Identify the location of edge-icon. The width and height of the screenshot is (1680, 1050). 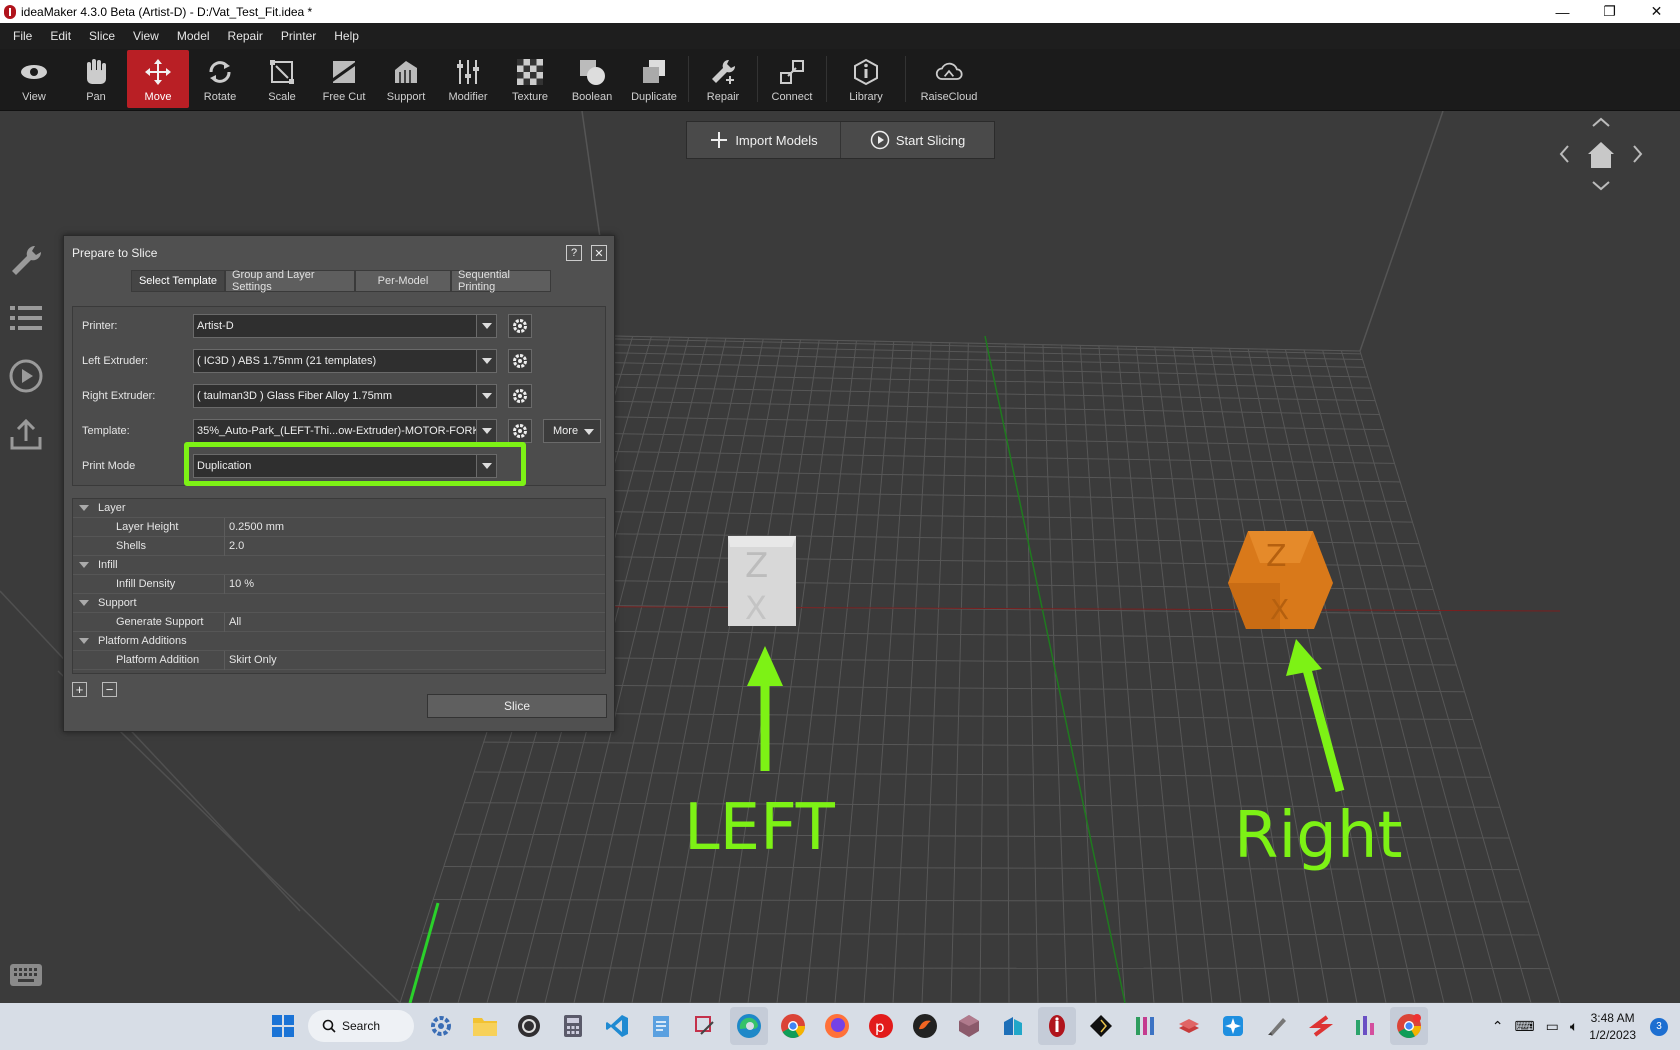
(749, 1026).